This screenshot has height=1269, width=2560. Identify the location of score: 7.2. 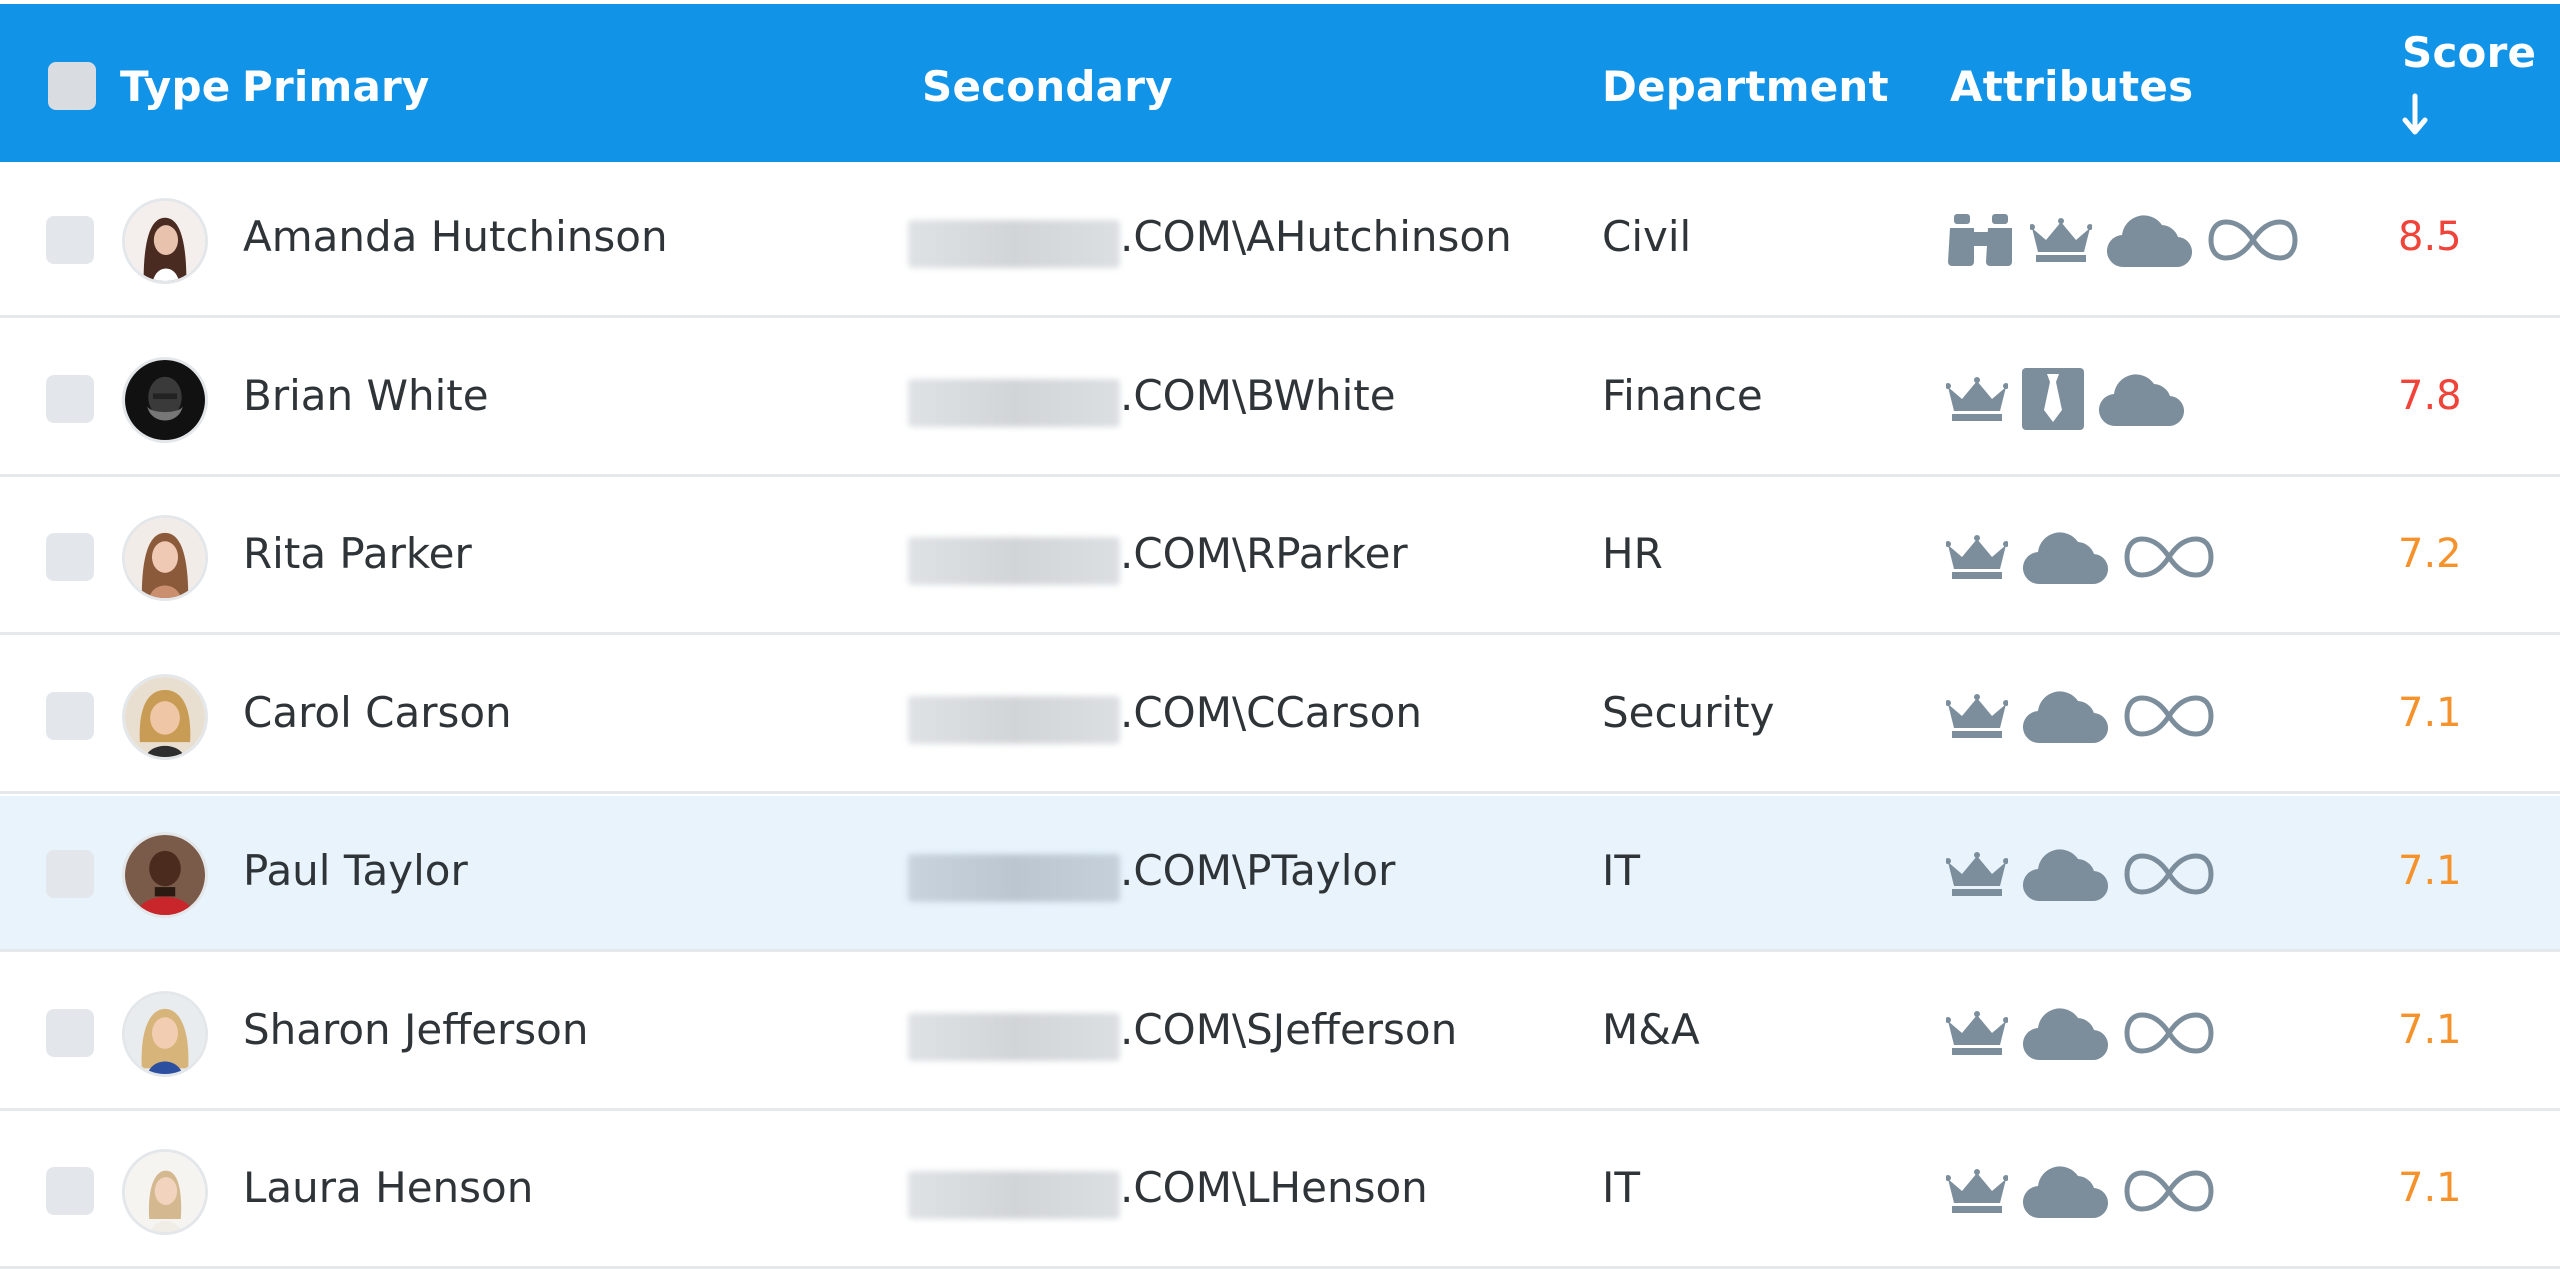
(2430, 554).